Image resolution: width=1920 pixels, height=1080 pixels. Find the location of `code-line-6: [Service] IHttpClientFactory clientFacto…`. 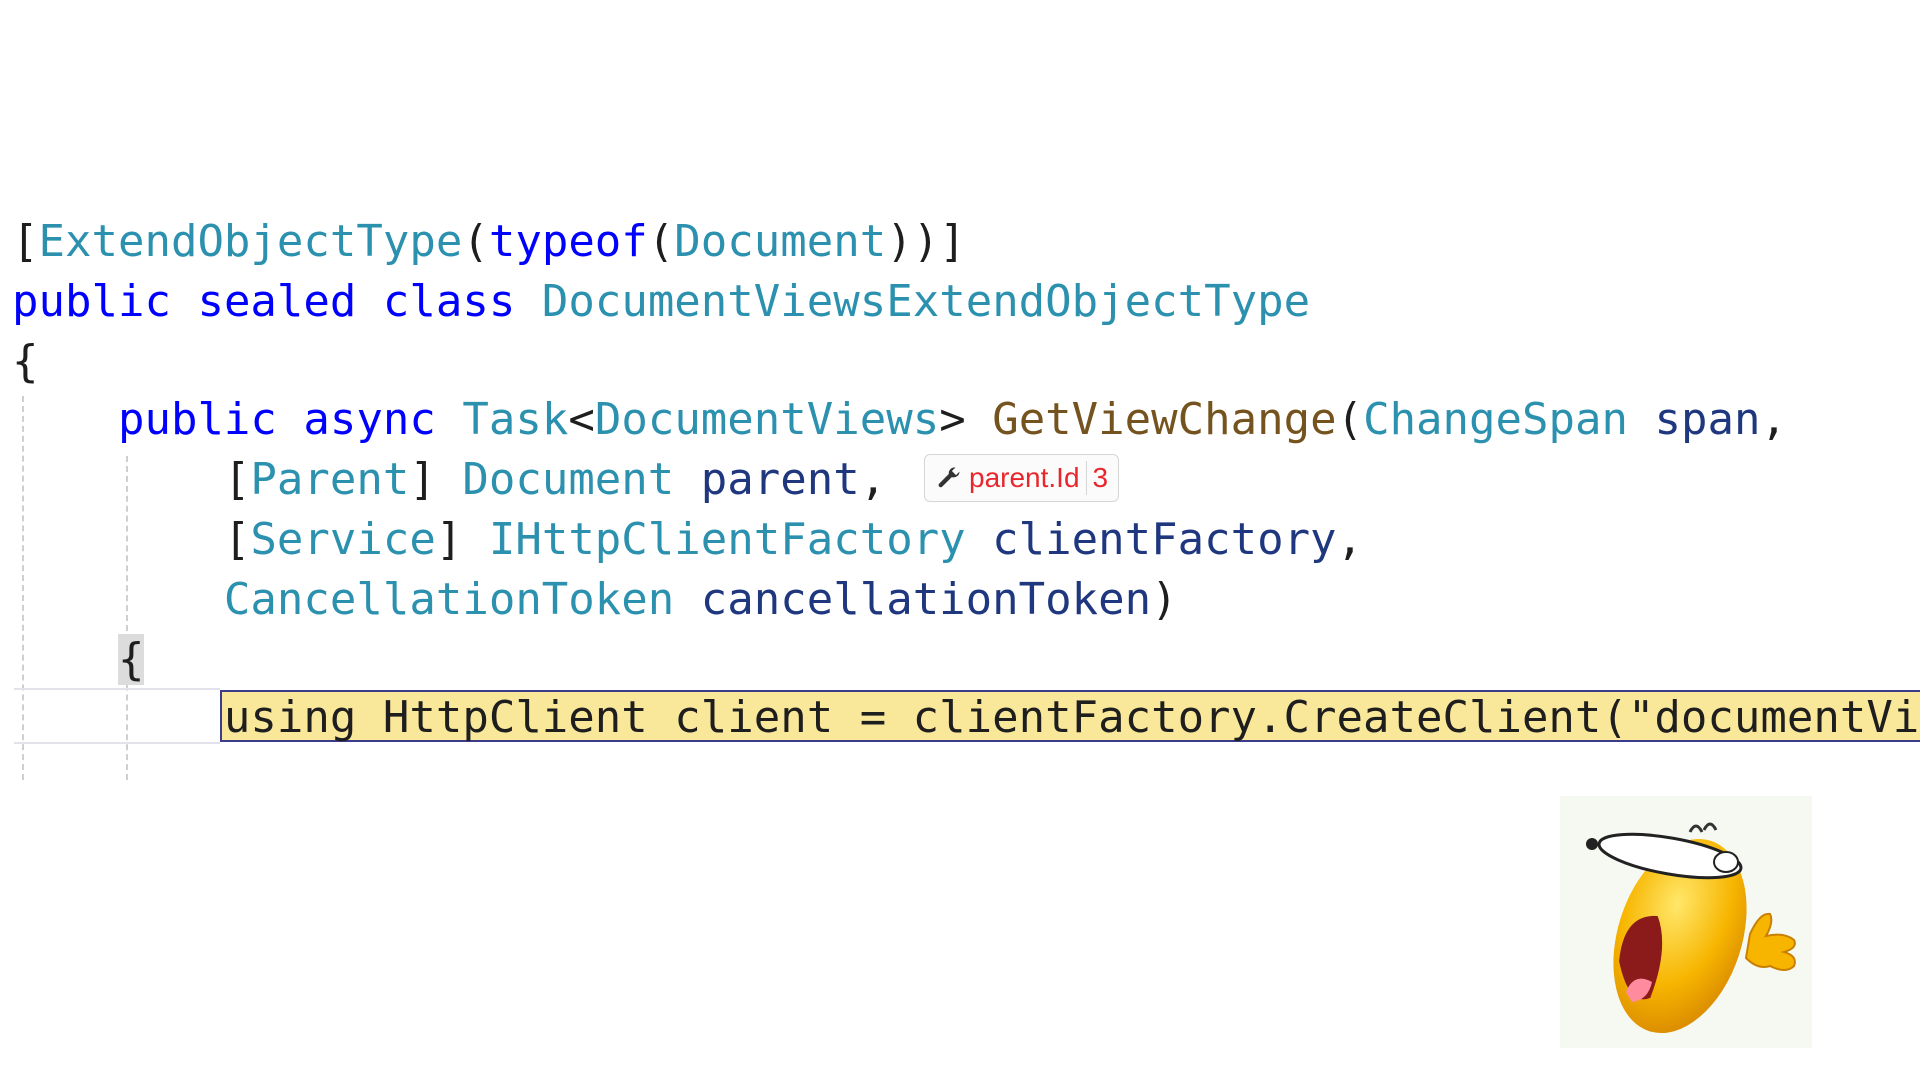

code-line-6: [Service] IHttpClientFactory clientFacto… is located at coordinates (687, 540).